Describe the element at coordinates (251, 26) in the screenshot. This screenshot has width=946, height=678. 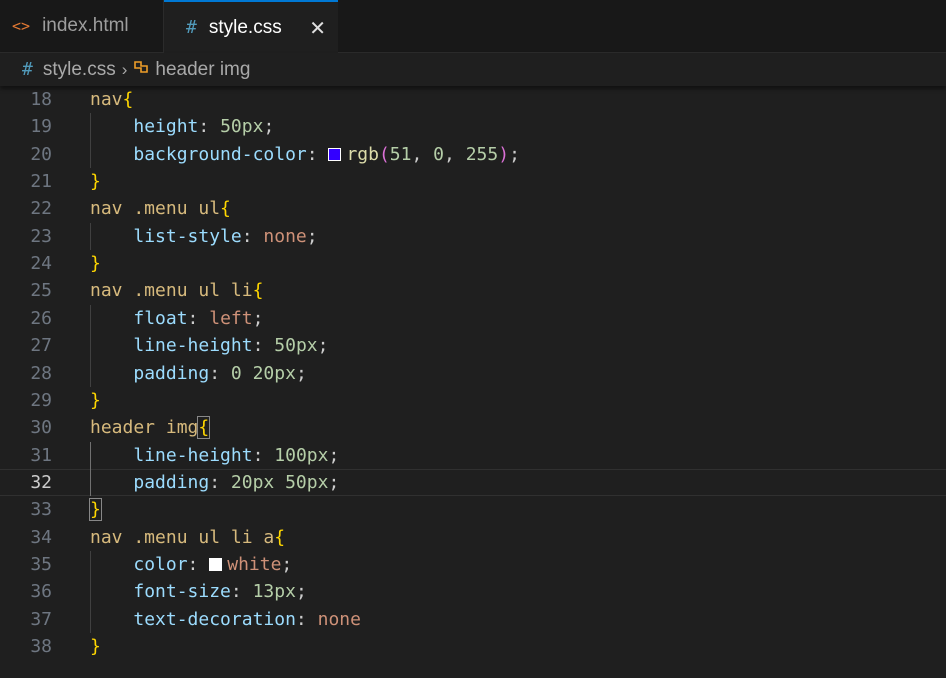
I see `tab-style-css: # style.css ✕` at that location.